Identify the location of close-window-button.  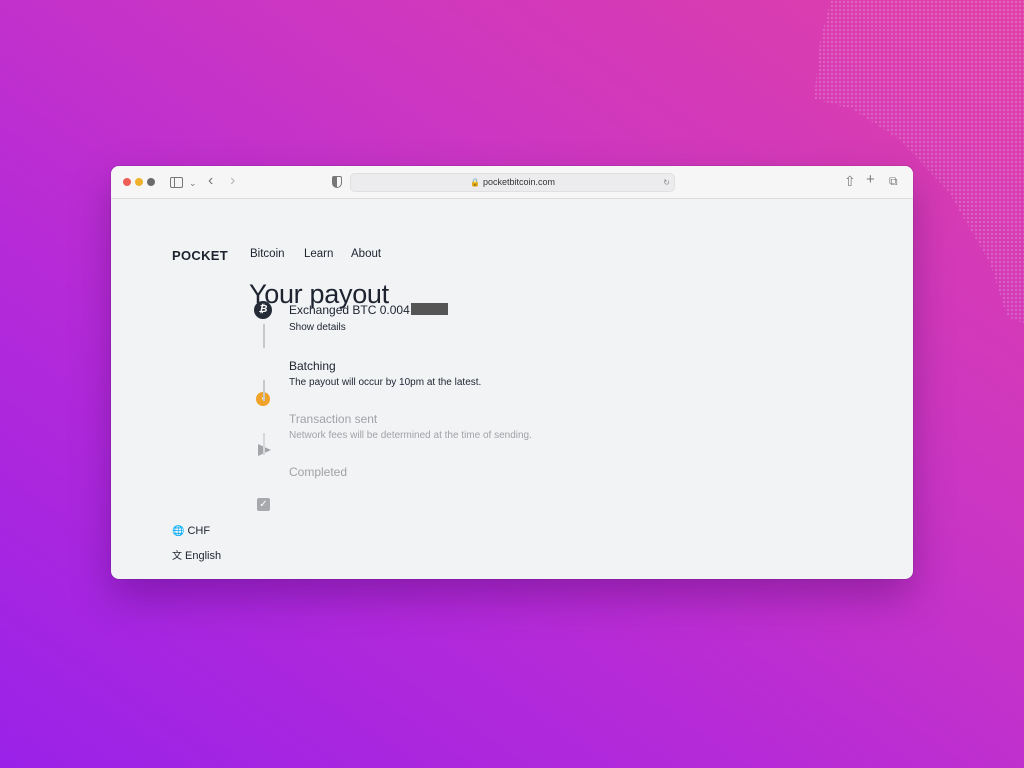
(127, 182).